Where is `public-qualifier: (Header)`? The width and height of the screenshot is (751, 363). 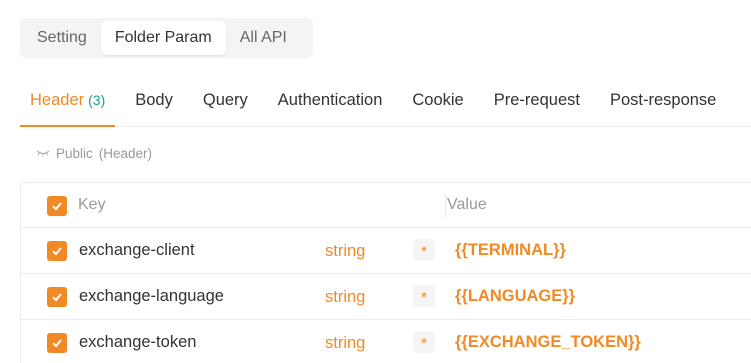
public-qualifier: (Header) is located at coordinates (125, 153).